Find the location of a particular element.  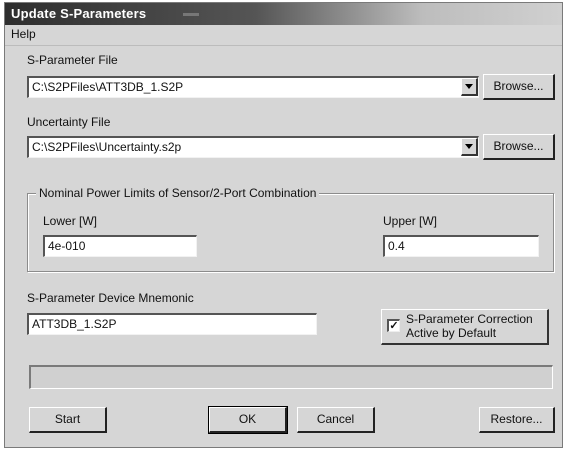

uncertainty-file-value: C:\S2PFiles\Uncertainty.s2p is located at coordinates (107, 147).